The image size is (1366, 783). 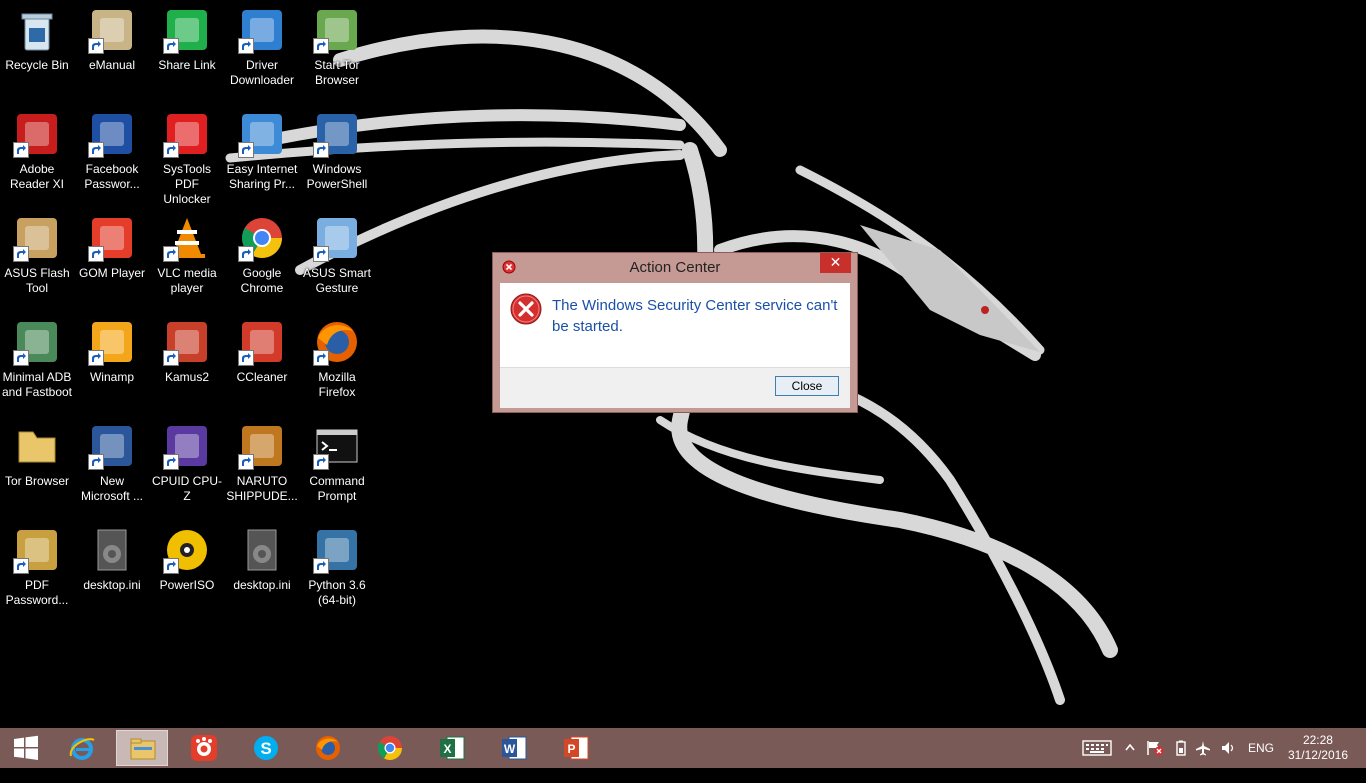 What do you see at coordinates (452, 748) in the screenshot?
I see `taskbar-excel: X` at bounding box center [452, 748].